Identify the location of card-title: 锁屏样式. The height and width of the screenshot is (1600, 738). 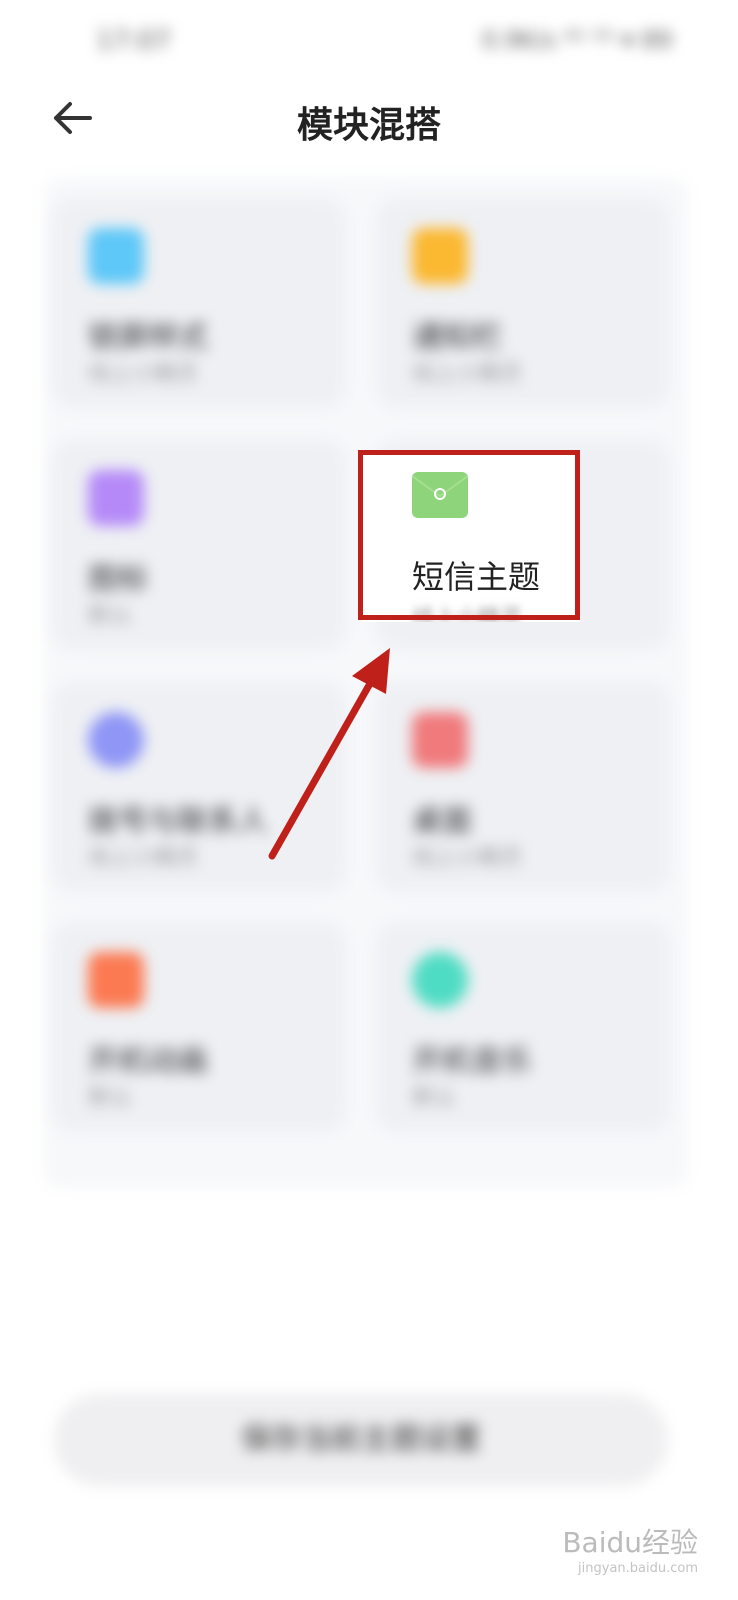
(148, 337).